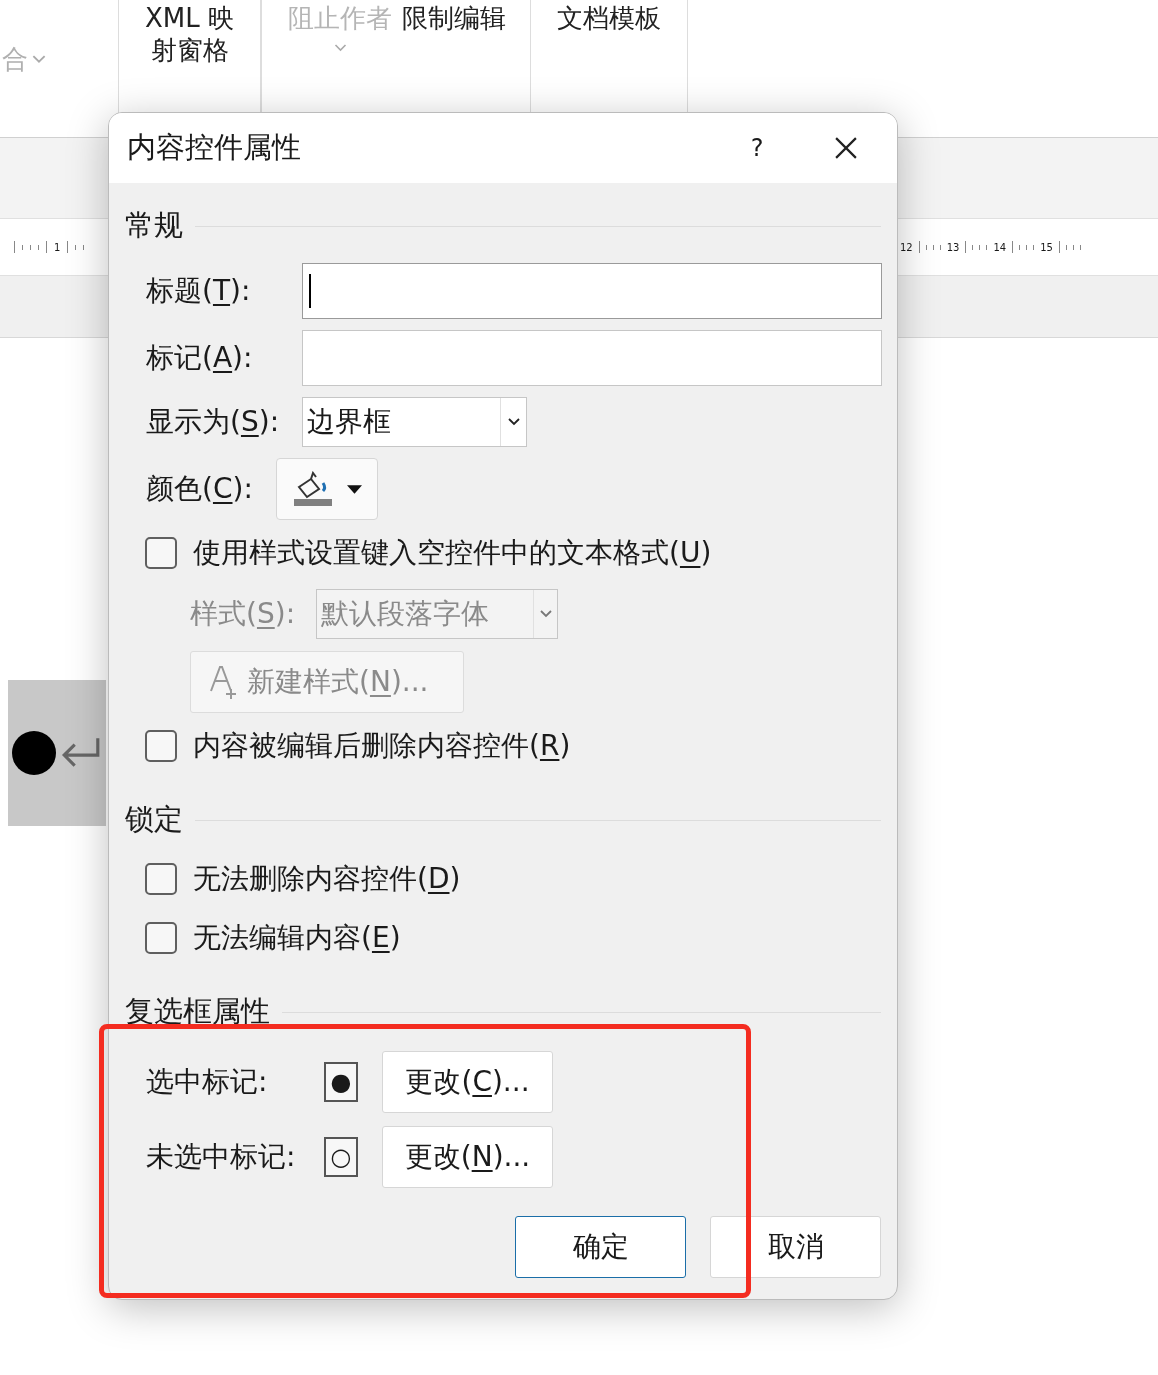 The height and width of the screenshot is (1375, 1158). I want to click on dropdown-field: 边界框, so click(414, 422).